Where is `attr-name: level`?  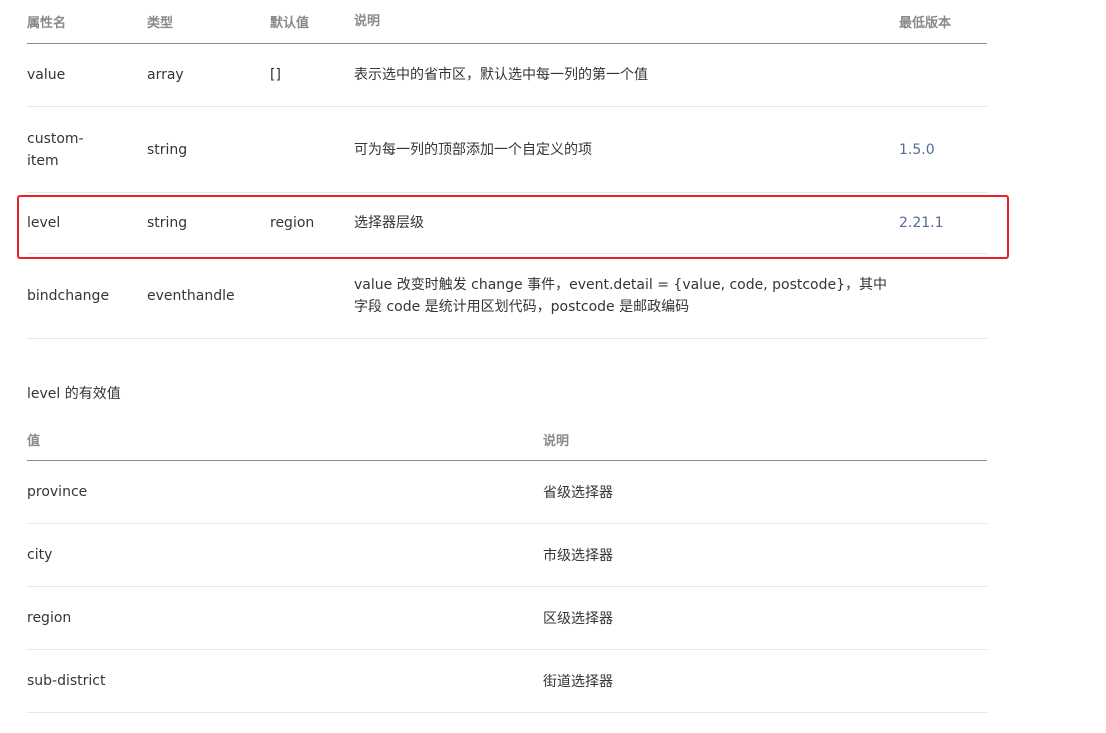
attr-name: level is located at coordinates (44, 223).